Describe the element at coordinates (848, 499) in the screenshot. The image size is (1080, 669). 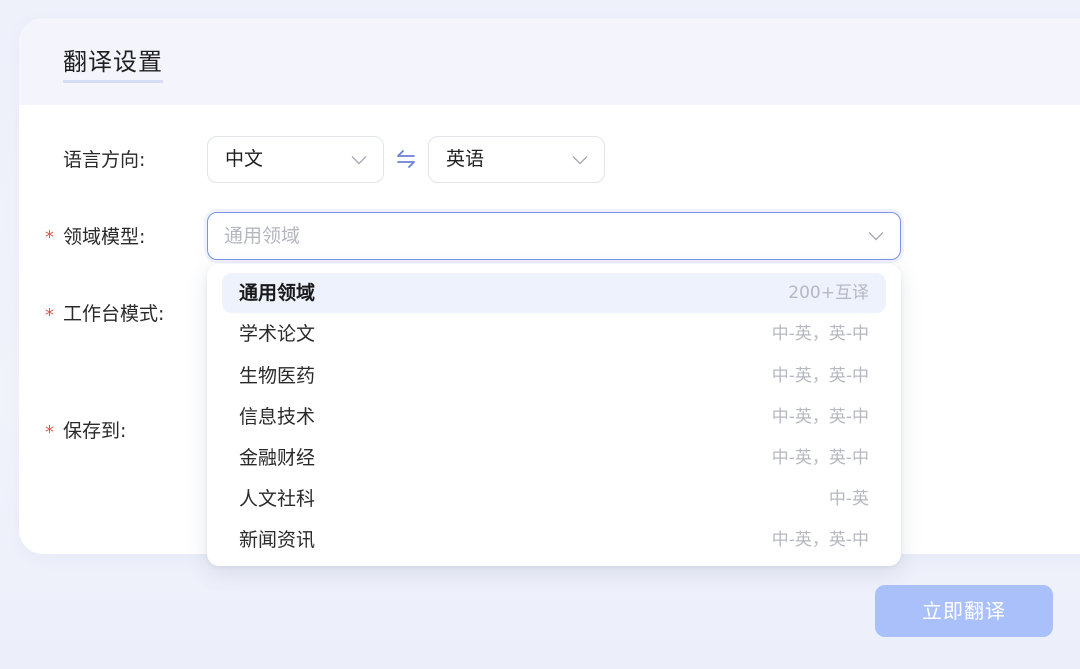
I see `option-language-pairs: 中-英` at that location.